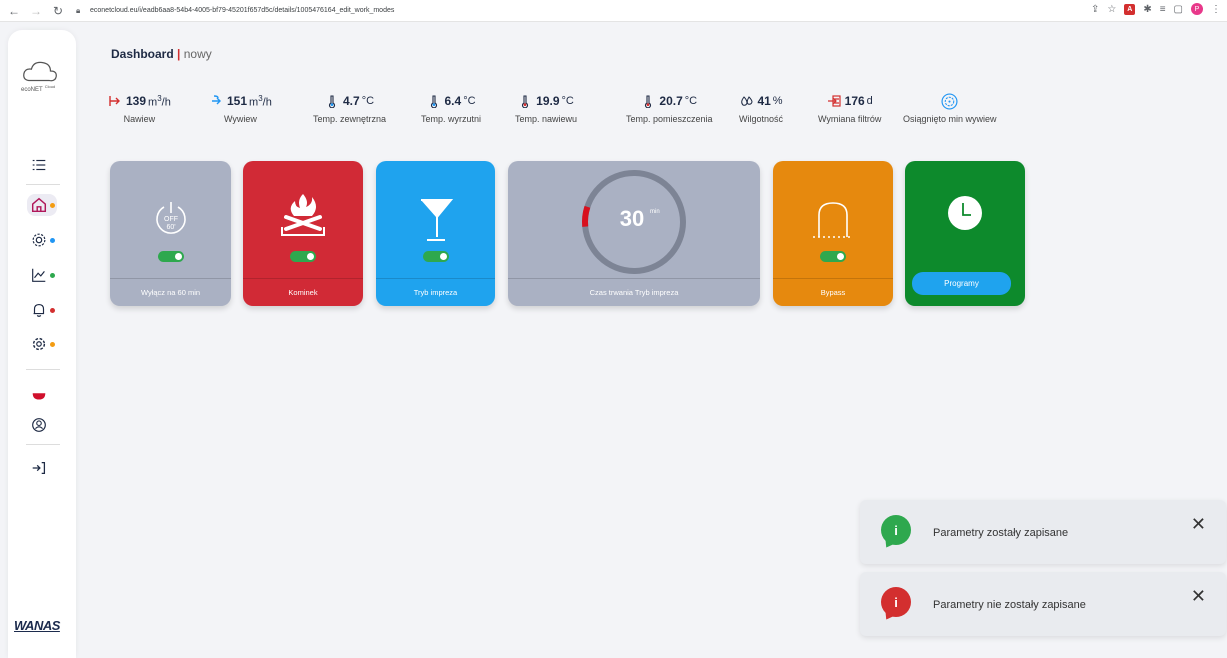 The width and height of the screenshot is (1227, 658). I want to click on duration-value: 30, so click(632, 218).